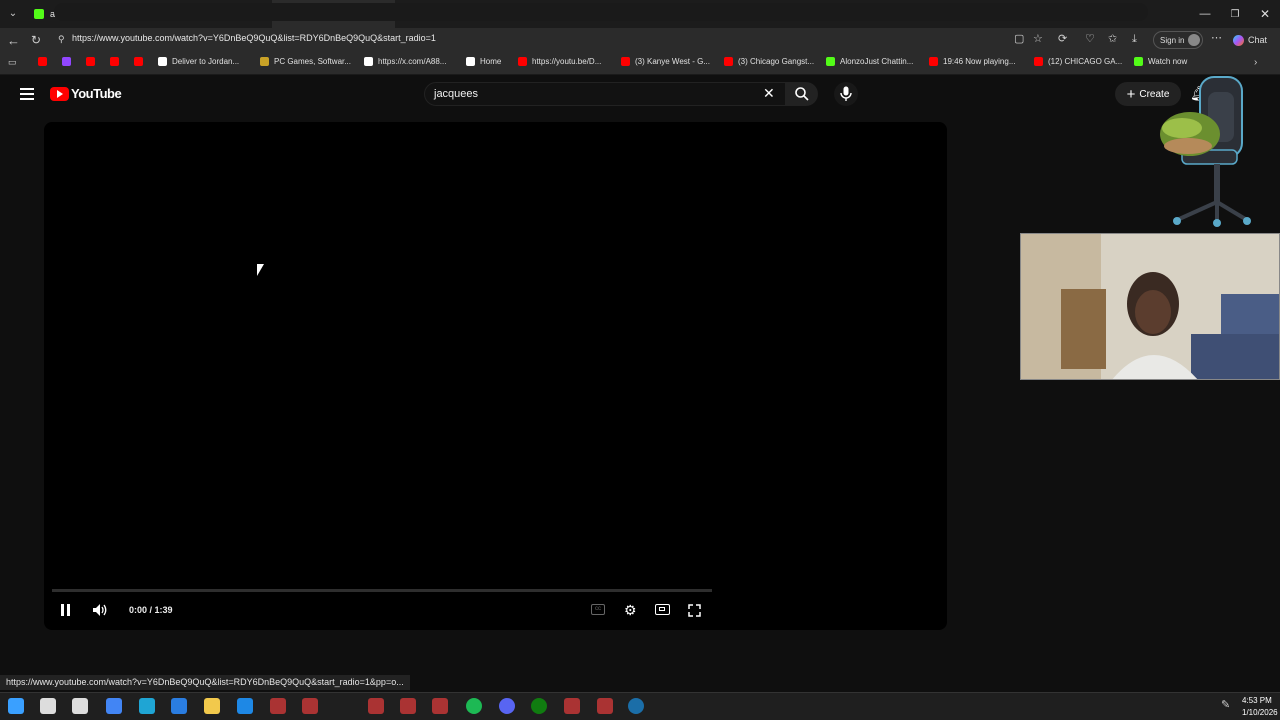 This screenshot has width=1280, height=720. What do you see at coordinates (1235, 14) in the screenshot?
I see `restore-button: ❐` at bounding box center [1235, 14].